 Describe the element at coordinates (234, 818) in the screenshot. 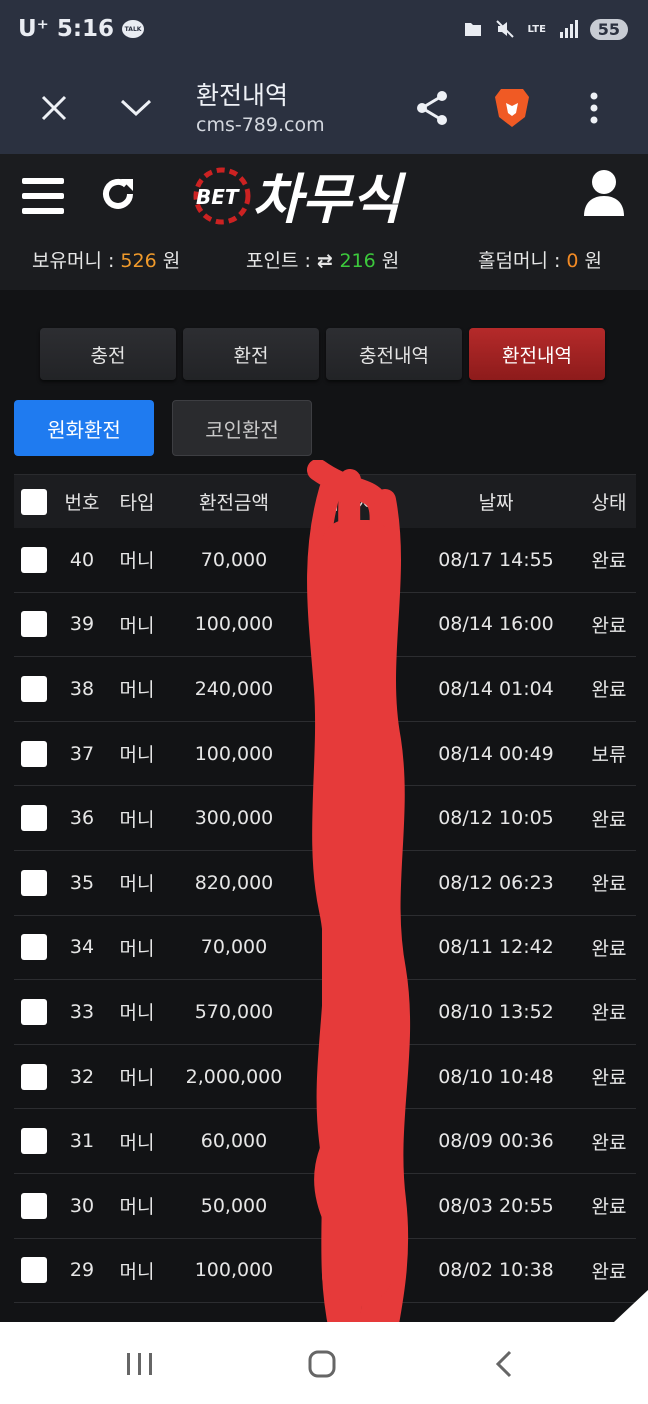

I see `cell-amount: 300,000` at that location.